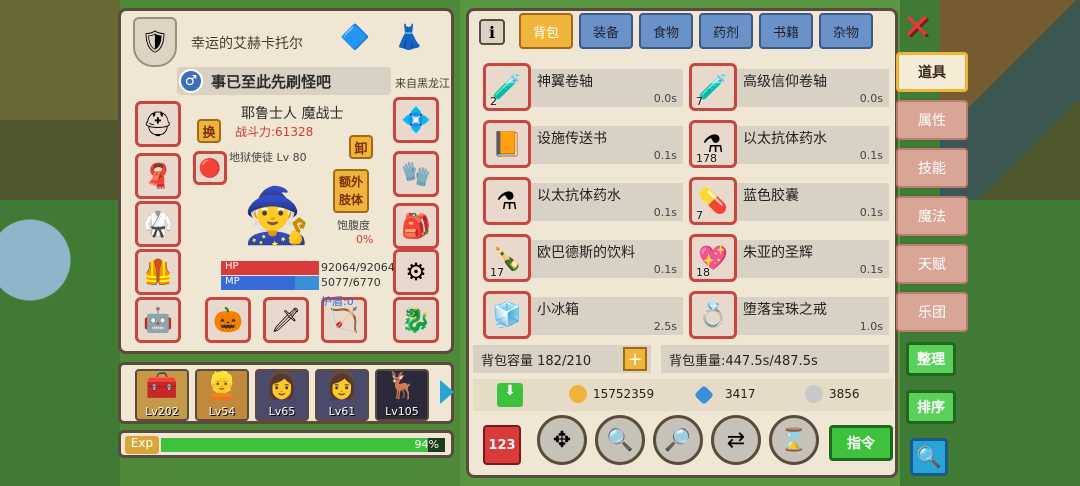 This screenshot has height=486, width=1080. I want to click on sort-button: 排序, so click(931, 407).